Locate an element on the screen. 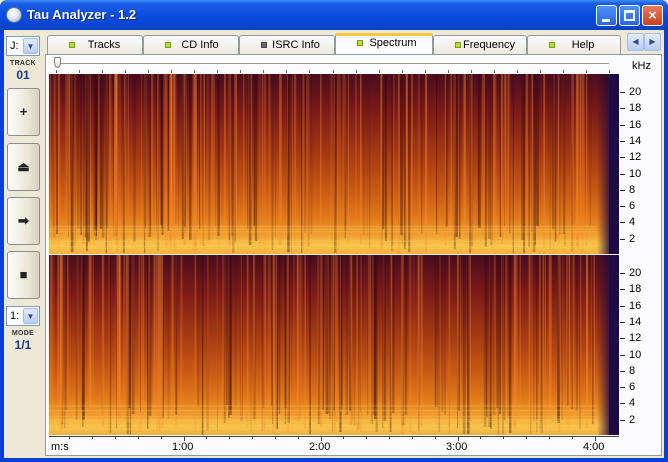 This screenshot has width=668, height=462. drive-select: J: ▼ is located at coordinates (23, 46).